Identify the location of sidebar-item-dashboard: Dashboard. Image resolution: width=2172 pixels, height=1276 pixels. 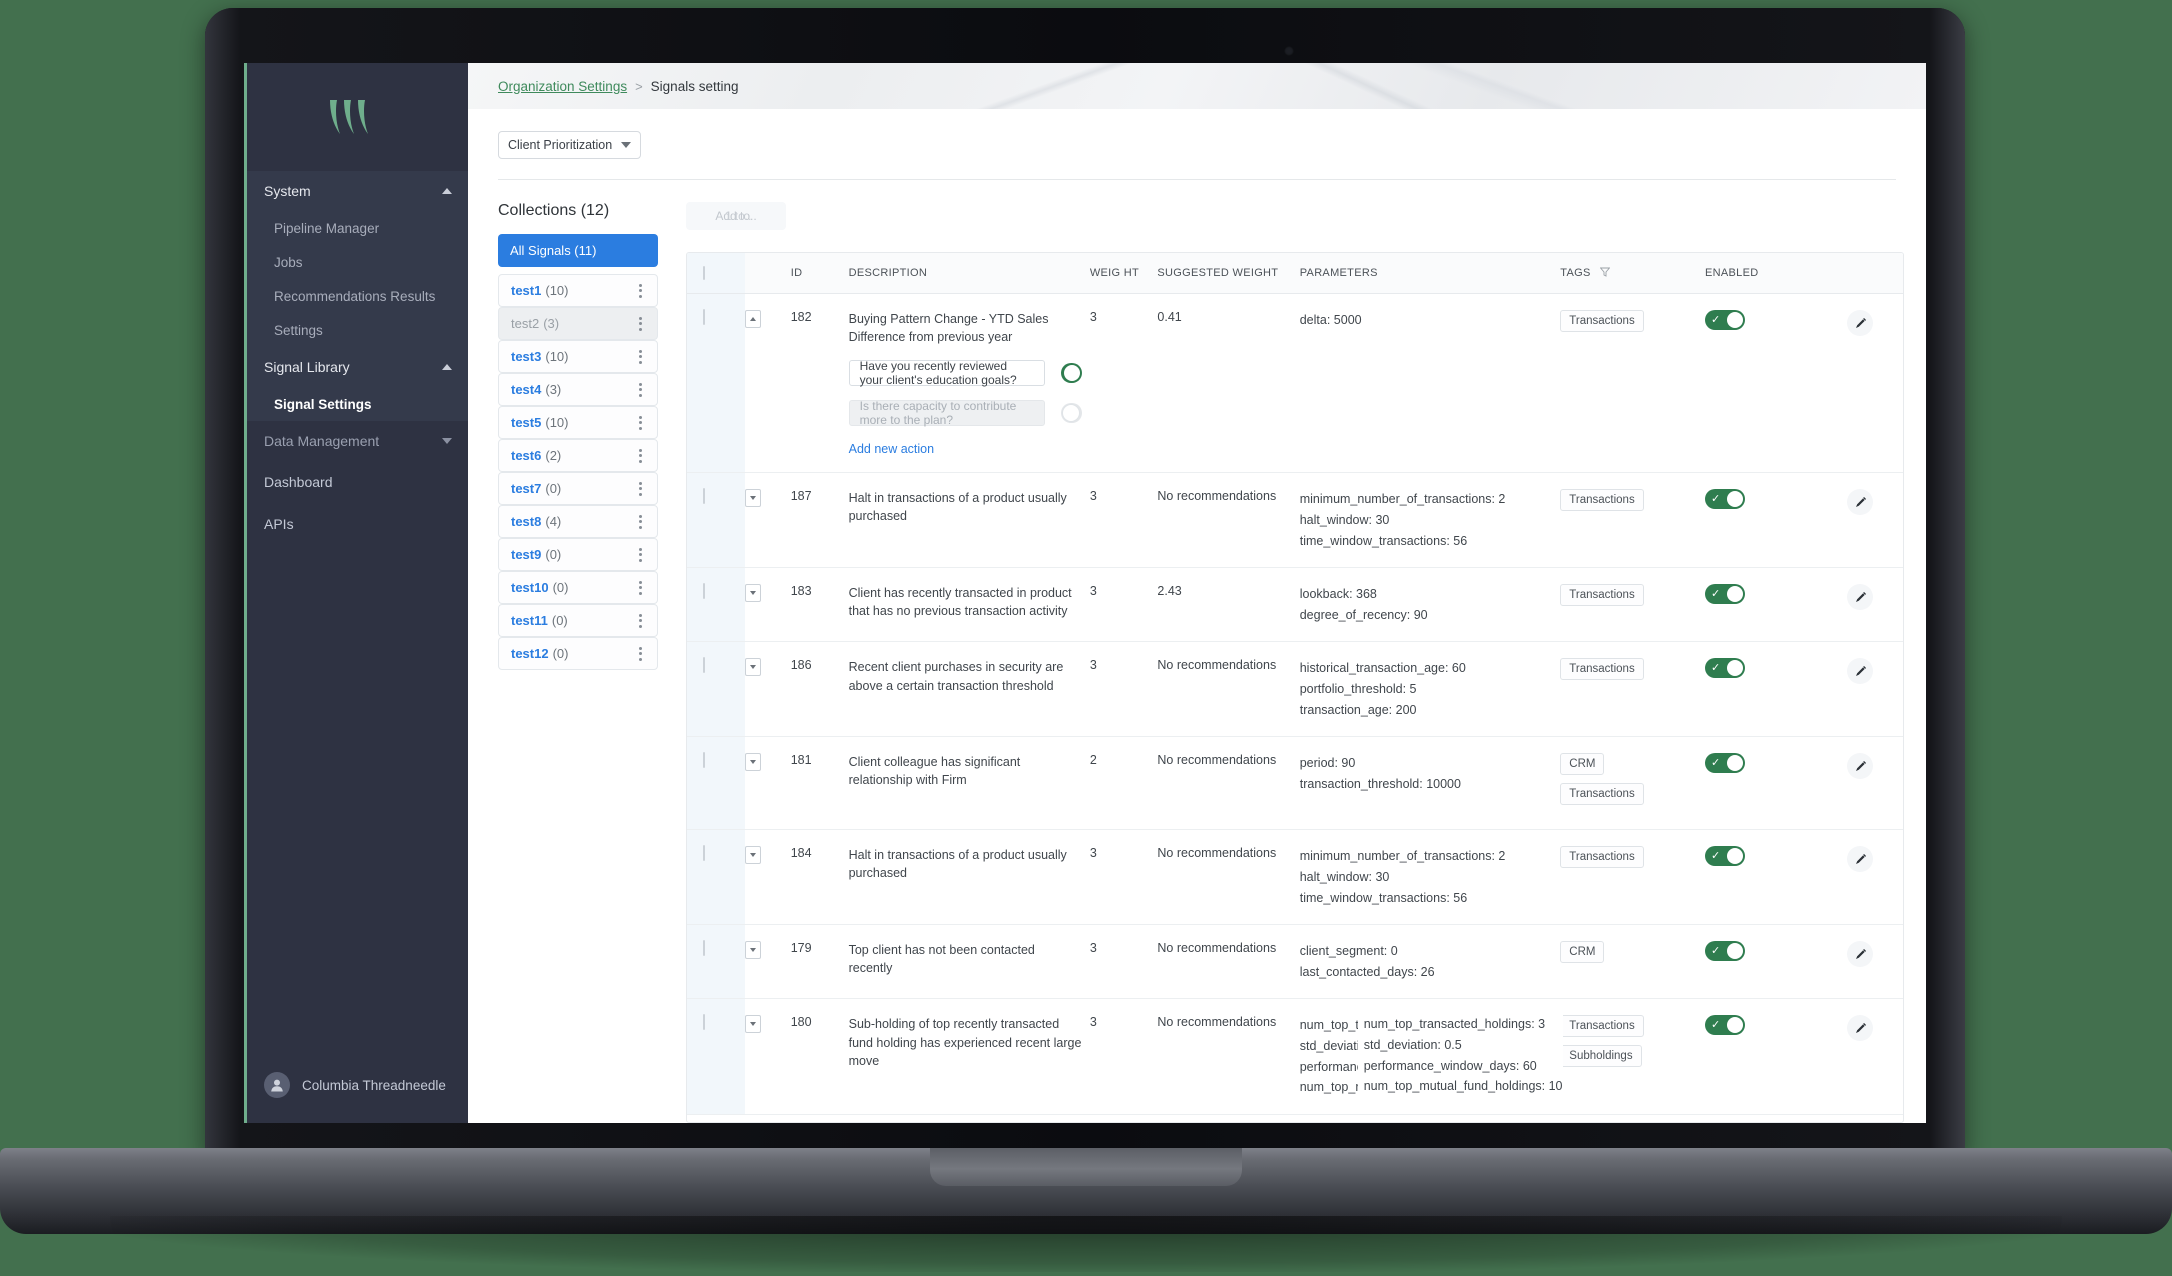
(356, 482).